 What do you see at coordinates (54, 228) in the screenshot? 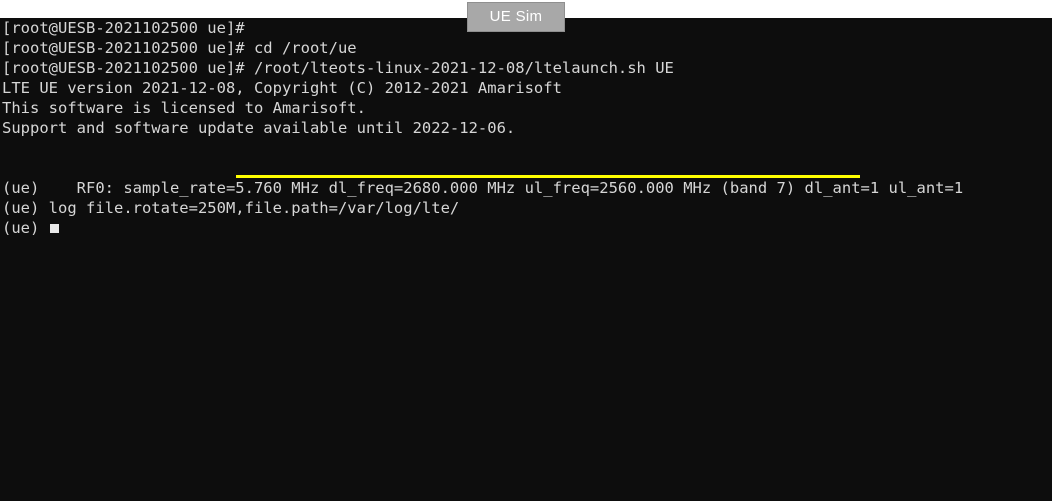
I see `text-cursor` at bounding box center [54, 228].